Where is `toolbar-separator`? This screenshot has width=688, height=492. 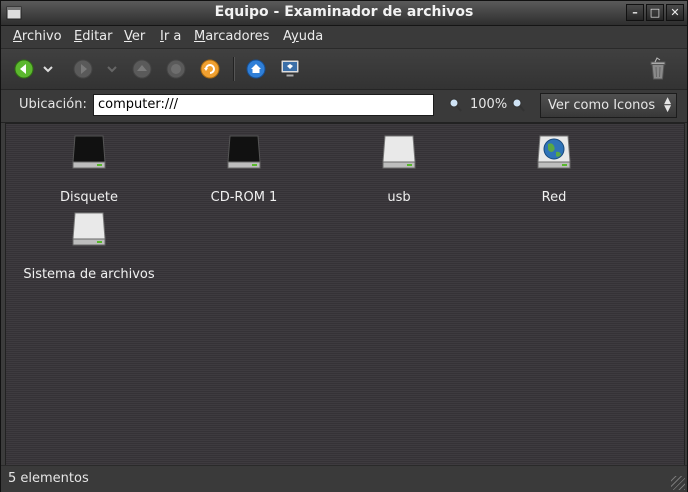
toolbar-separator is located at coordinates (234, 69).